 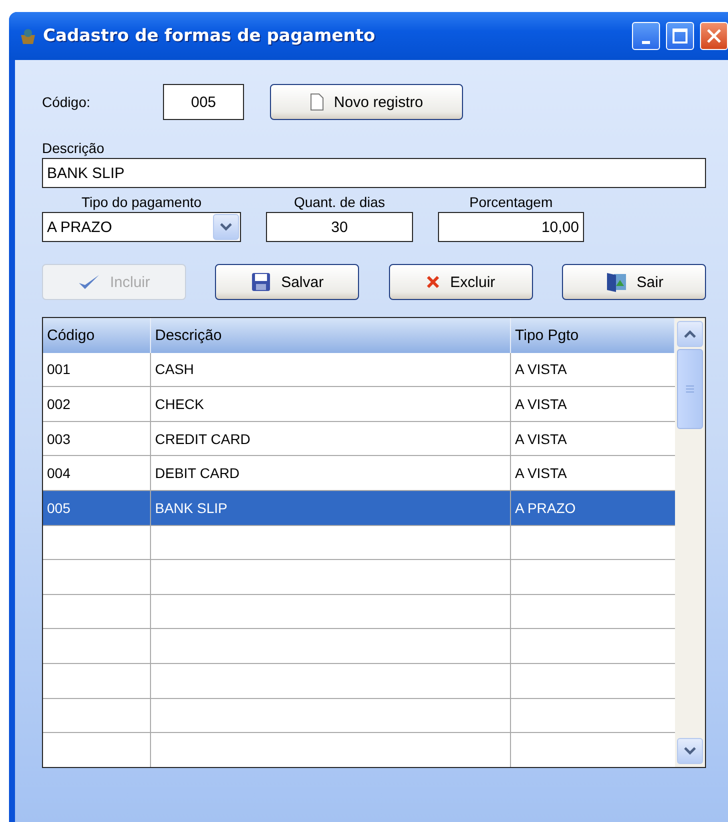 I want to click on grip-icon, so click(x=690, y=389).